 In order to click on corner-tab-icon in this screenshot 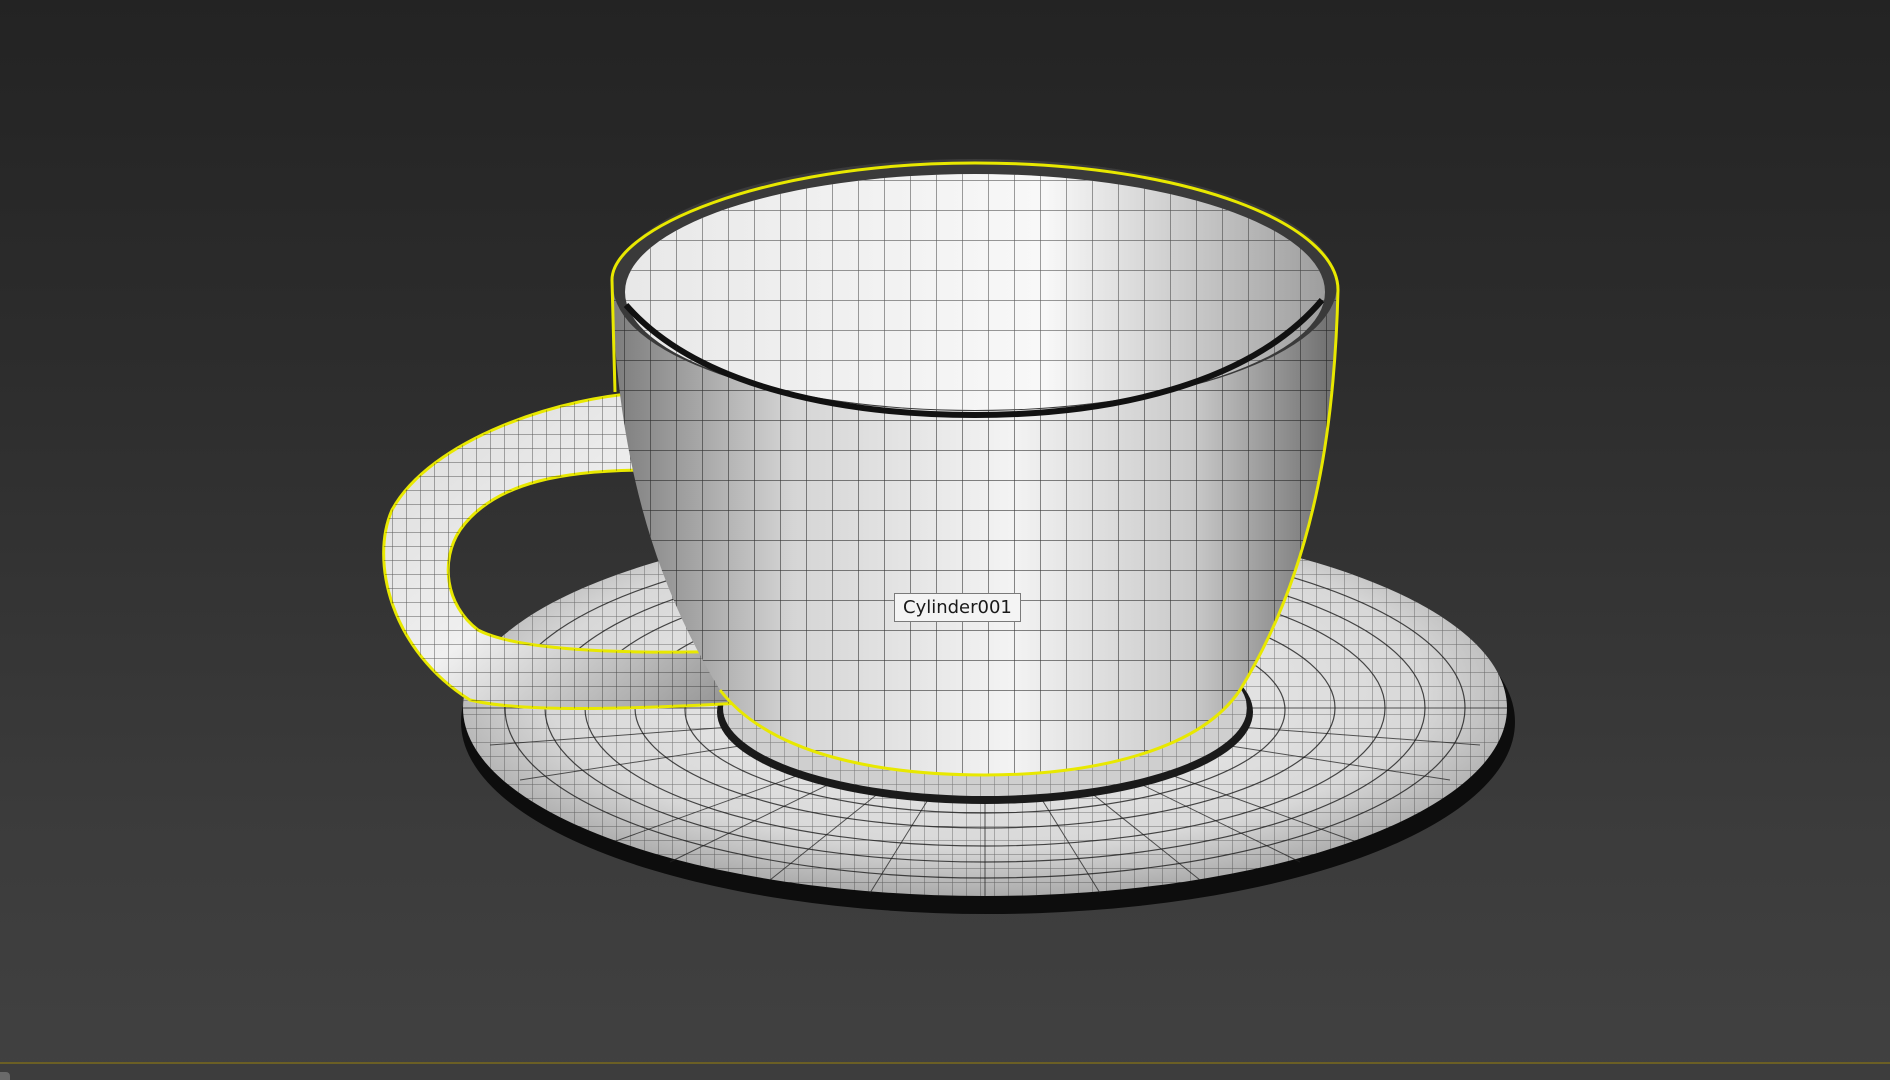, I will do `click(5, 1076)`.